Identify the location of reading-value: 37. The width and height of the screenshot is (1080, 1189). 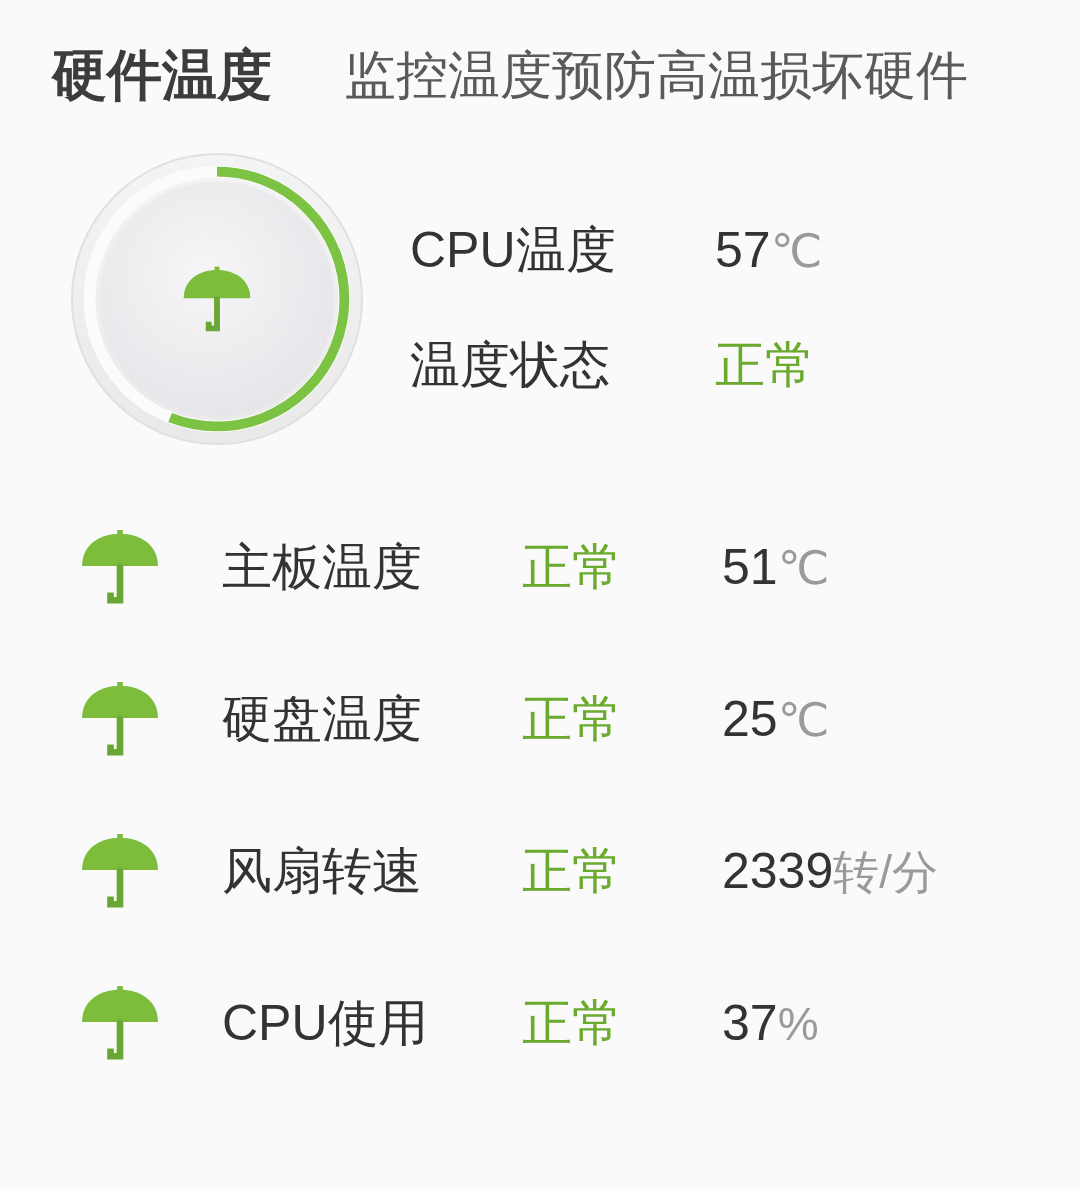
(750, 1022).